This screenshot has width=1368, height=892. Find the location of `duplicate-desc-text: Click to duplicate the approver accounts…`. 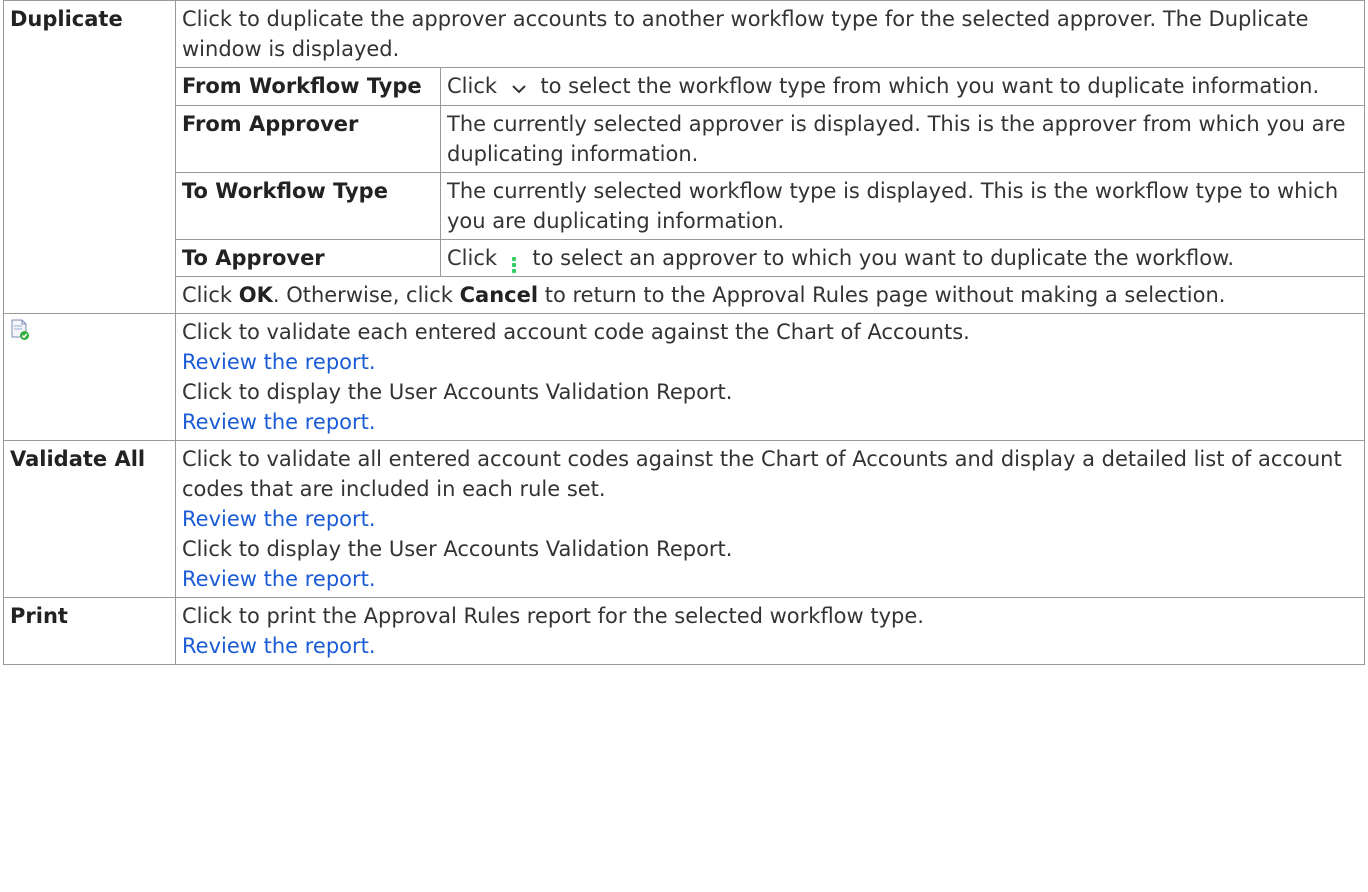

duplicate-desc-text: Click to duplicate the approver accounts… is located at coordinates (745, 34).